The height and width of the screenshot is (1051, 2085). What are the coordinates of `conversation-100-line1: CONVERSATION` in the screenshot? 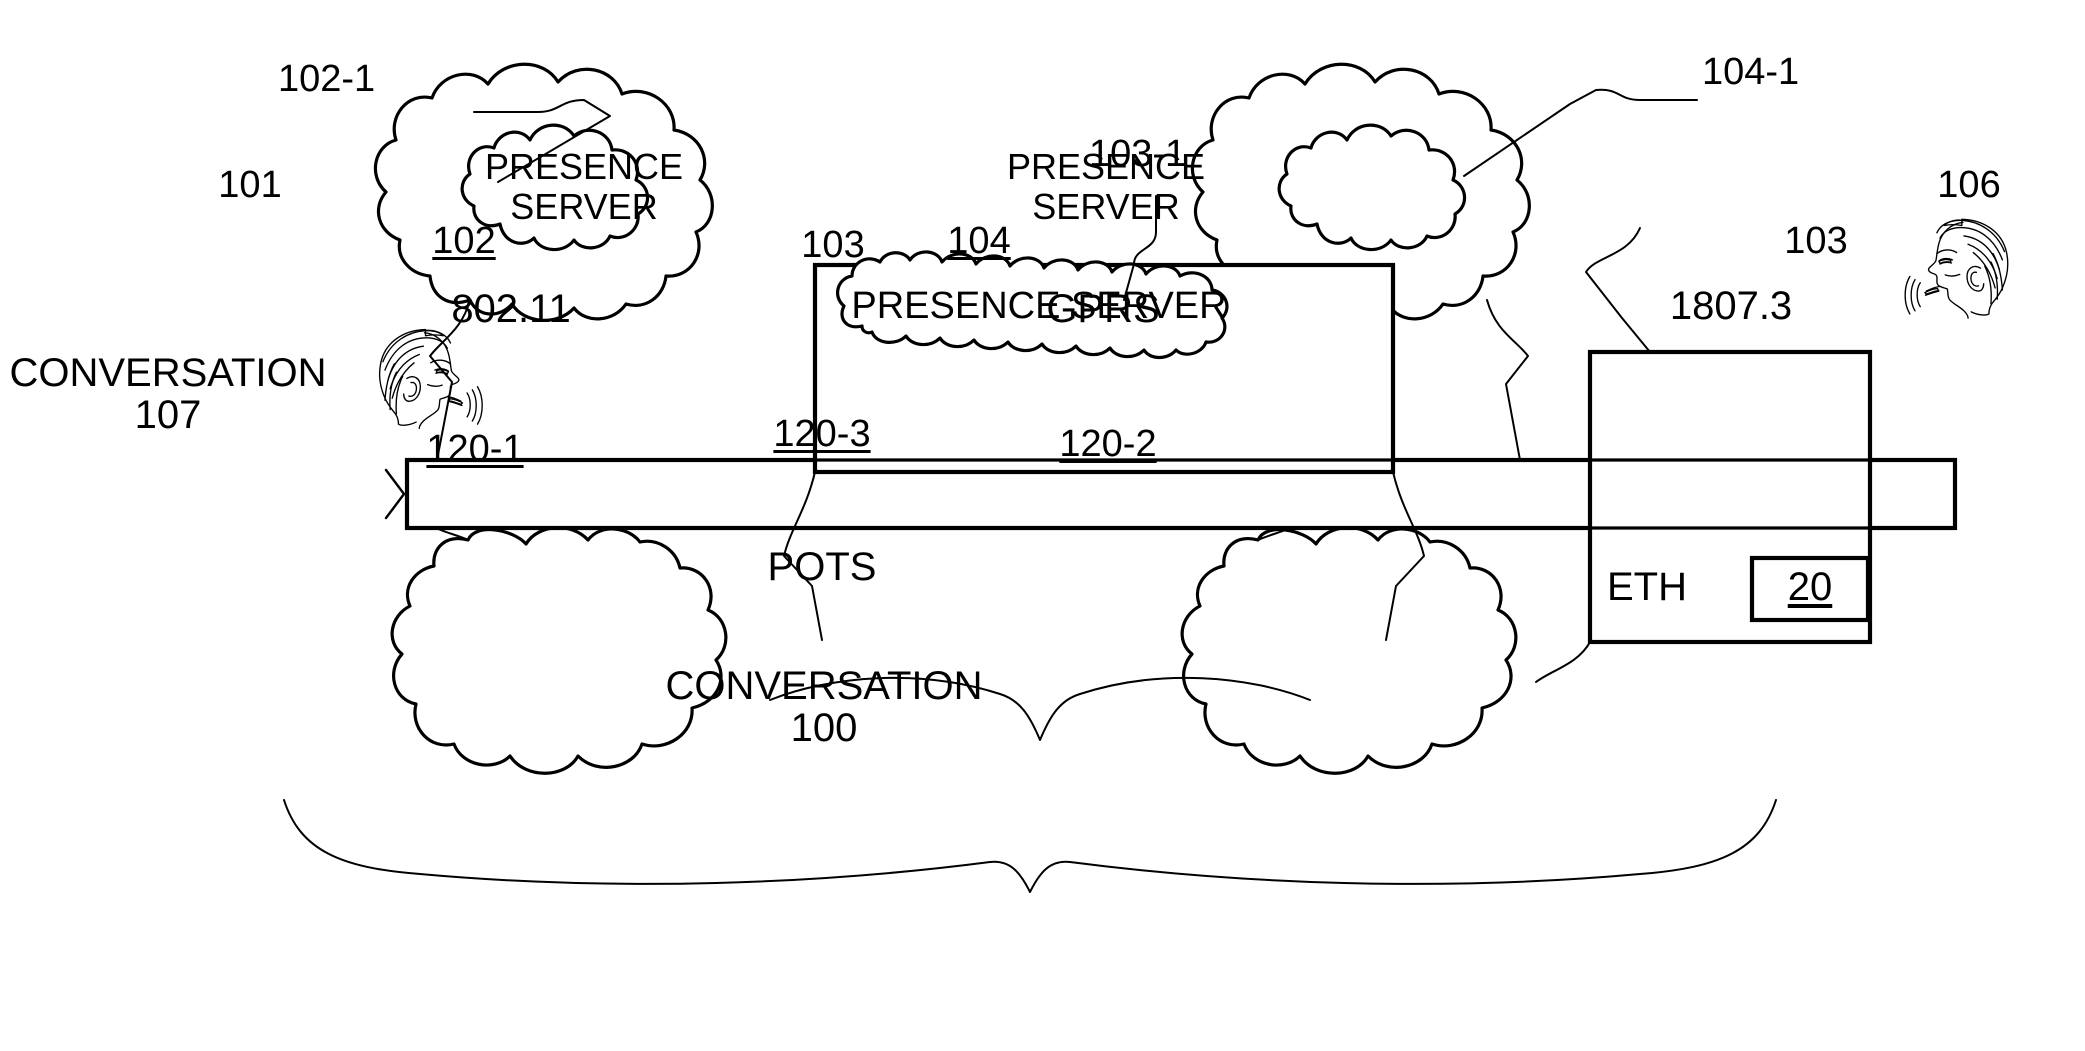 It's located at (824, 686).